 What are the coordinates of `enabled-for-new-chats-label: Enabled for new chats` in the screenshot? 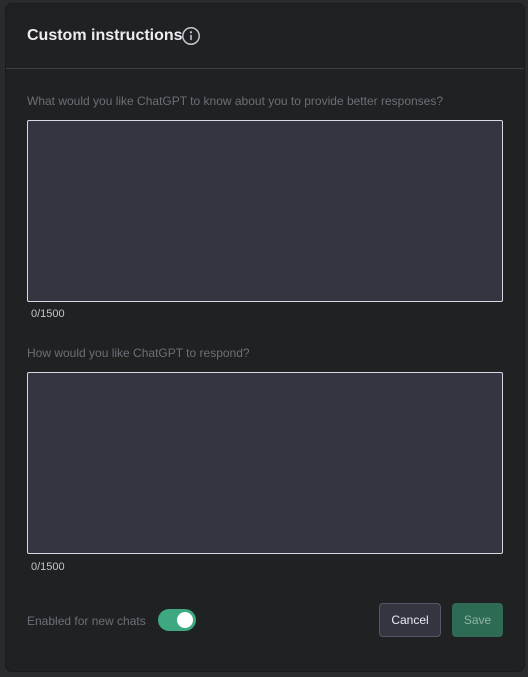 It's located at (86, 621).